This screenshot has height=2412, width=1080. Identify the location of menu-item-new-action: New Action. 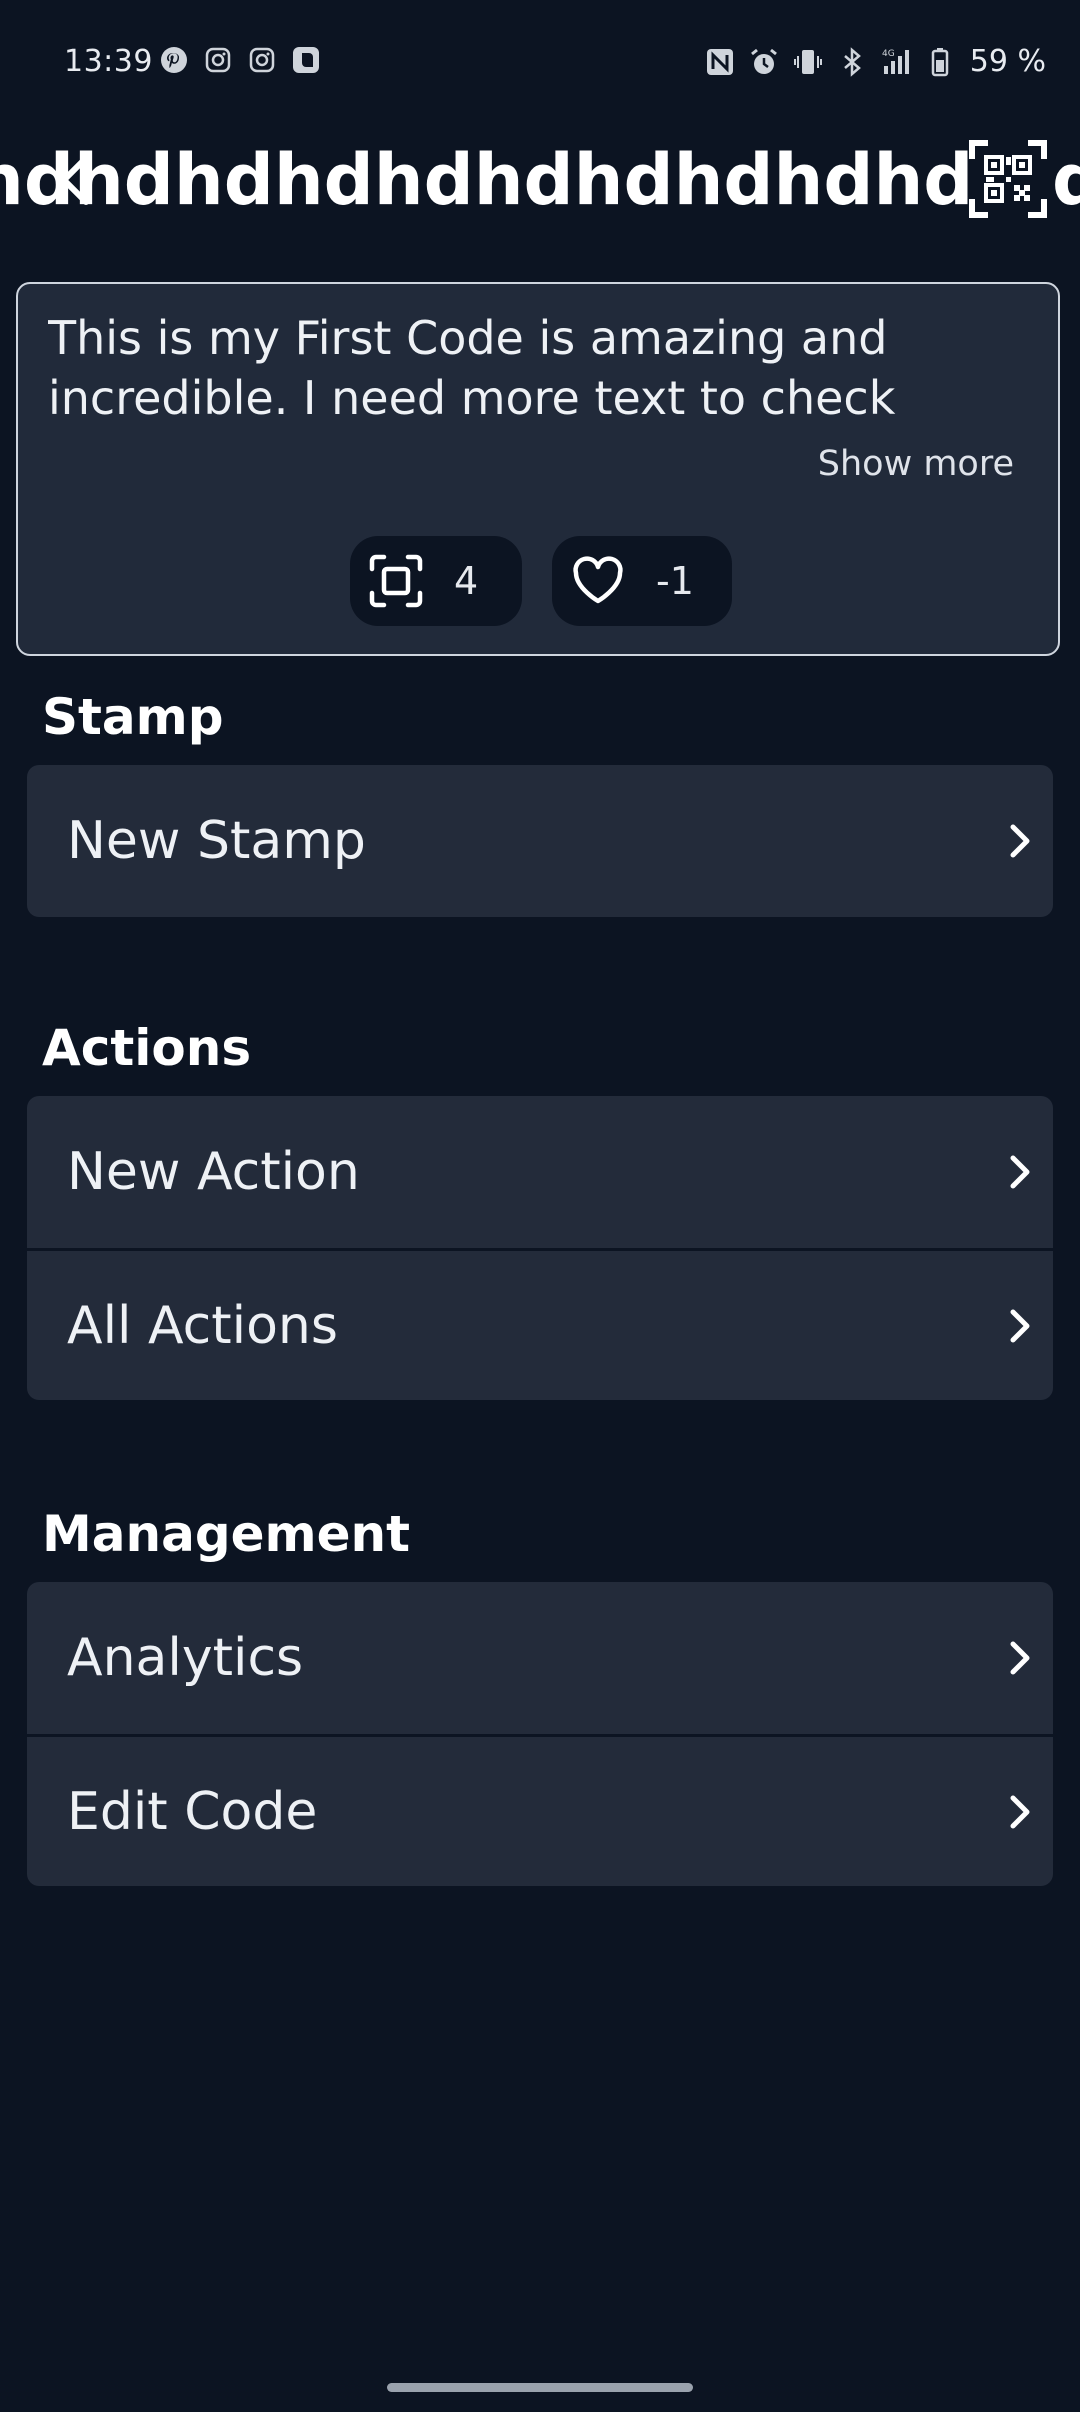
(540, 1172).